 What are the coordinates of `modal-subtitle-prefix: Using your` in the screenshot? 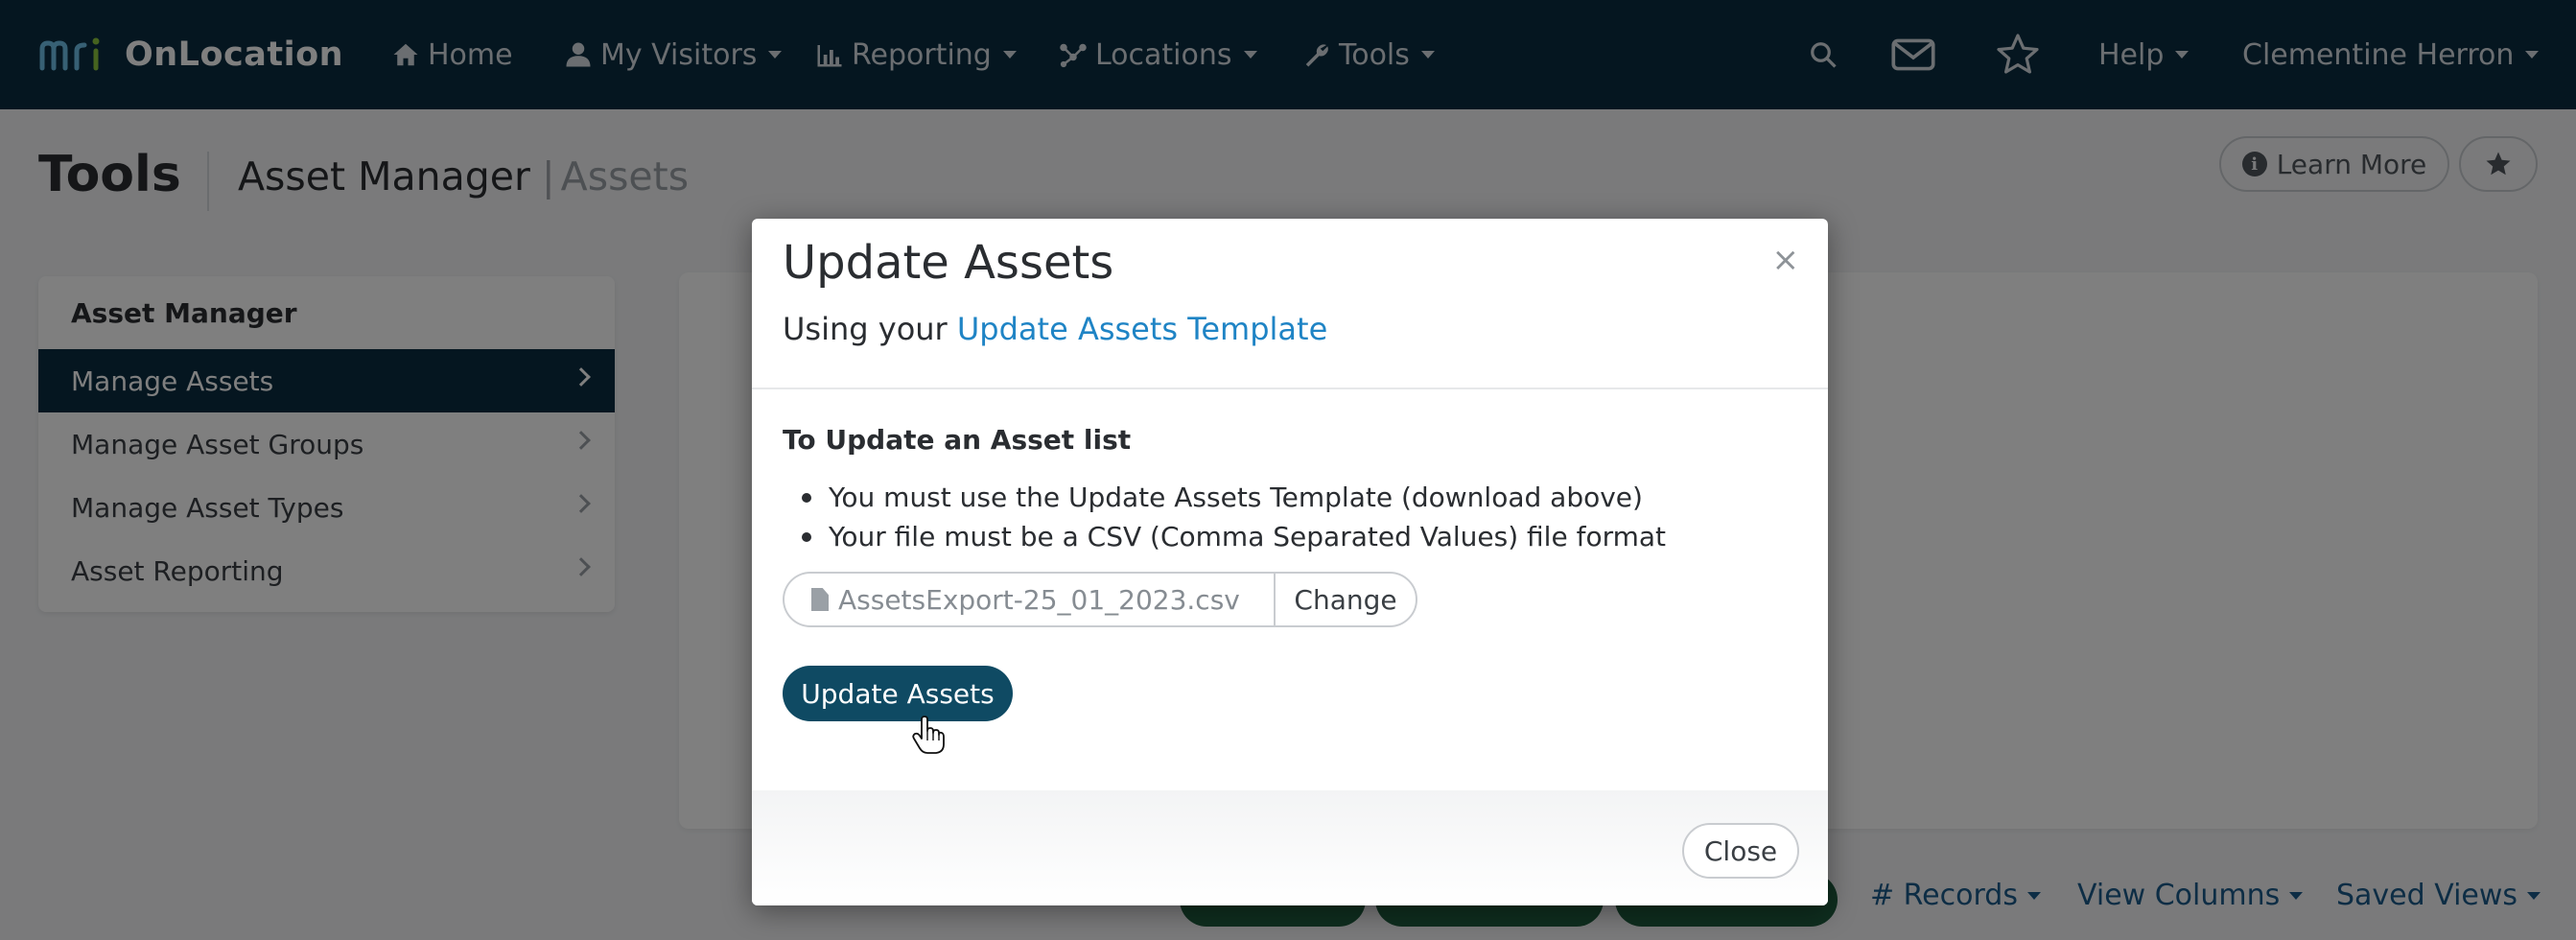 It's located at (865, 329).